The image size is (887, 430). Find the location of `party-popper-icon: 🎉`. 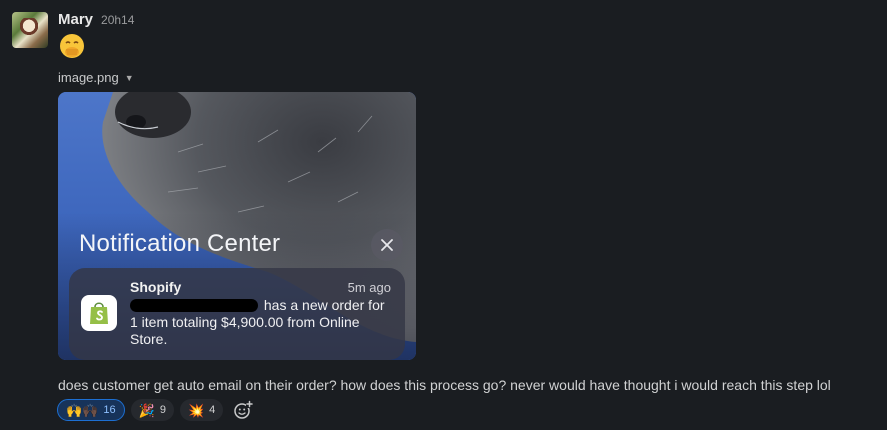

party-popper-icon: 🎉 is located at coordinates (146, 410).